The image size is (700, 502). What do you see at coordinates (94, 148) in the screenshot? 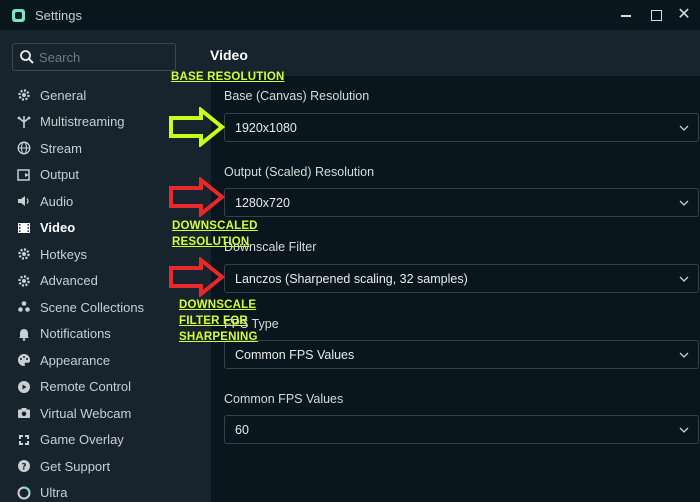
I see `sidebar-item-stream: Stream` at bounding box center [94, 148].